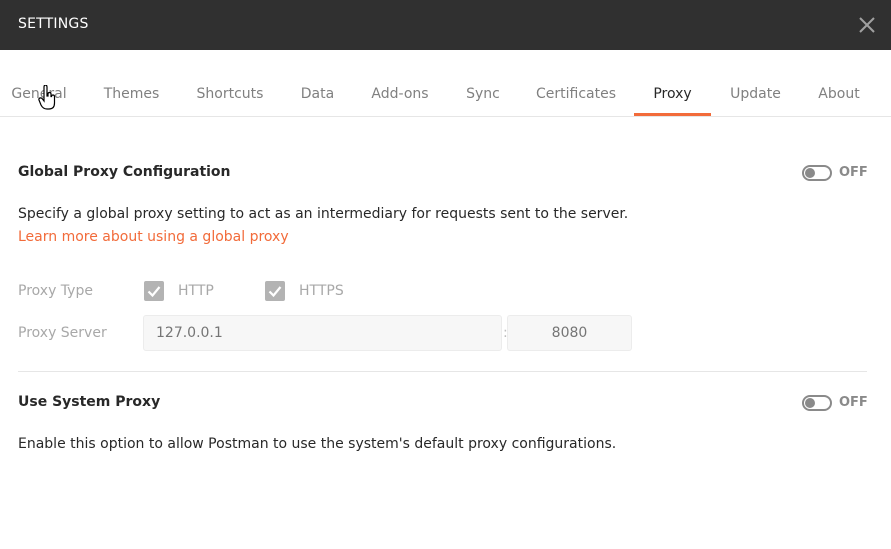 The image size is (891, 549). What do you see at coordinates (196, 291) in the screenshot?
I see `http-label: HTTP` at bounding box center [196, 291].